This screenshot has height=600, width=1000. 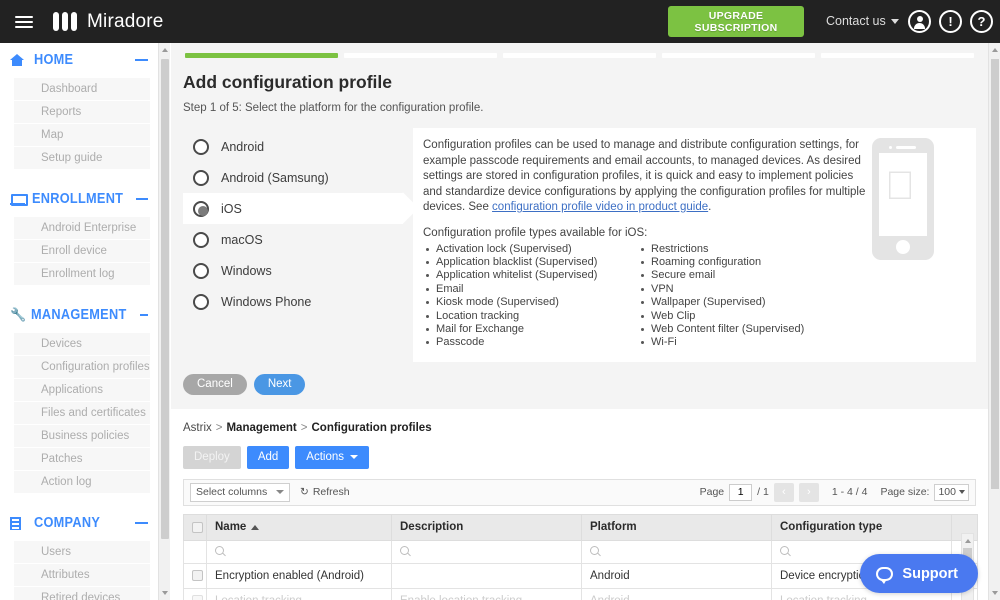 I want to click on cell-description, so click(x=486, y=575).